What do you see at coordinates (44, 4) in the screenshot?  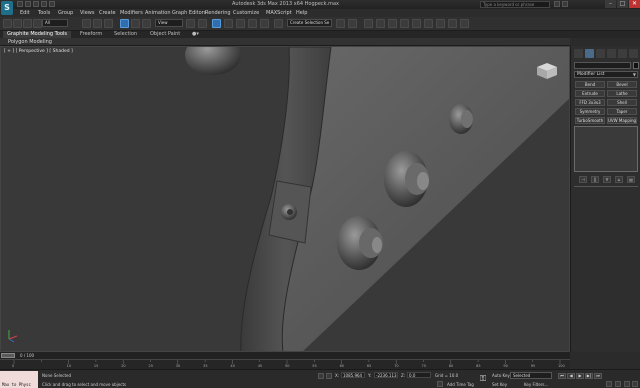 I see `undo-icon` at bounding box center [44, 4].